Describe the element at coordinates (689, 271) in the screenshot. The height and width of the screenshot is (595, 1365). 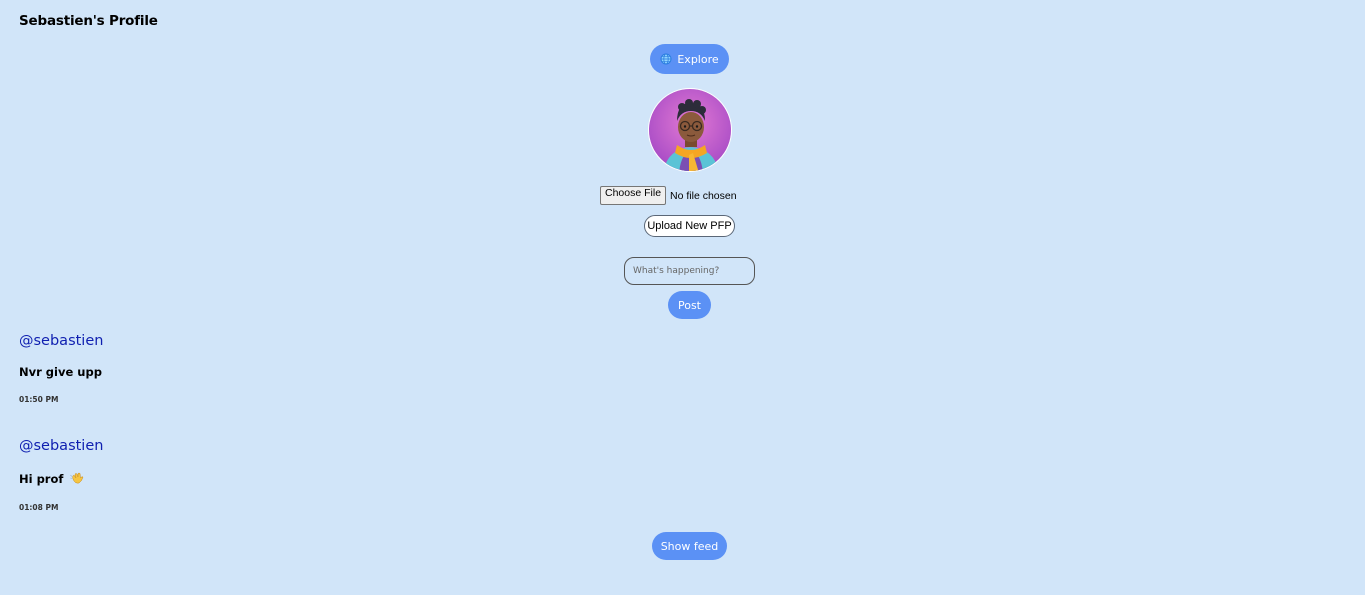
I see `post-input` at that location.